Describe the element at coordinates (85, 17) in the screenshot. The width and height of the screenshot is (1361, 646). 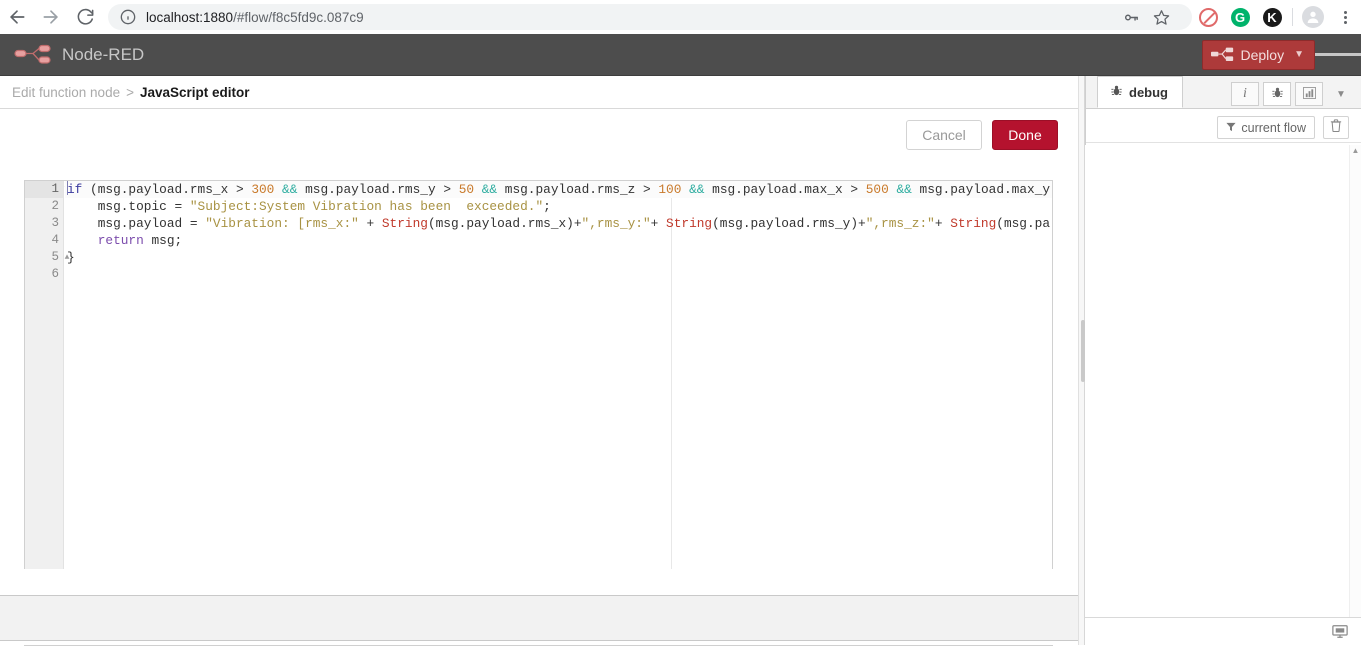
I see `reload-icon` at that location.